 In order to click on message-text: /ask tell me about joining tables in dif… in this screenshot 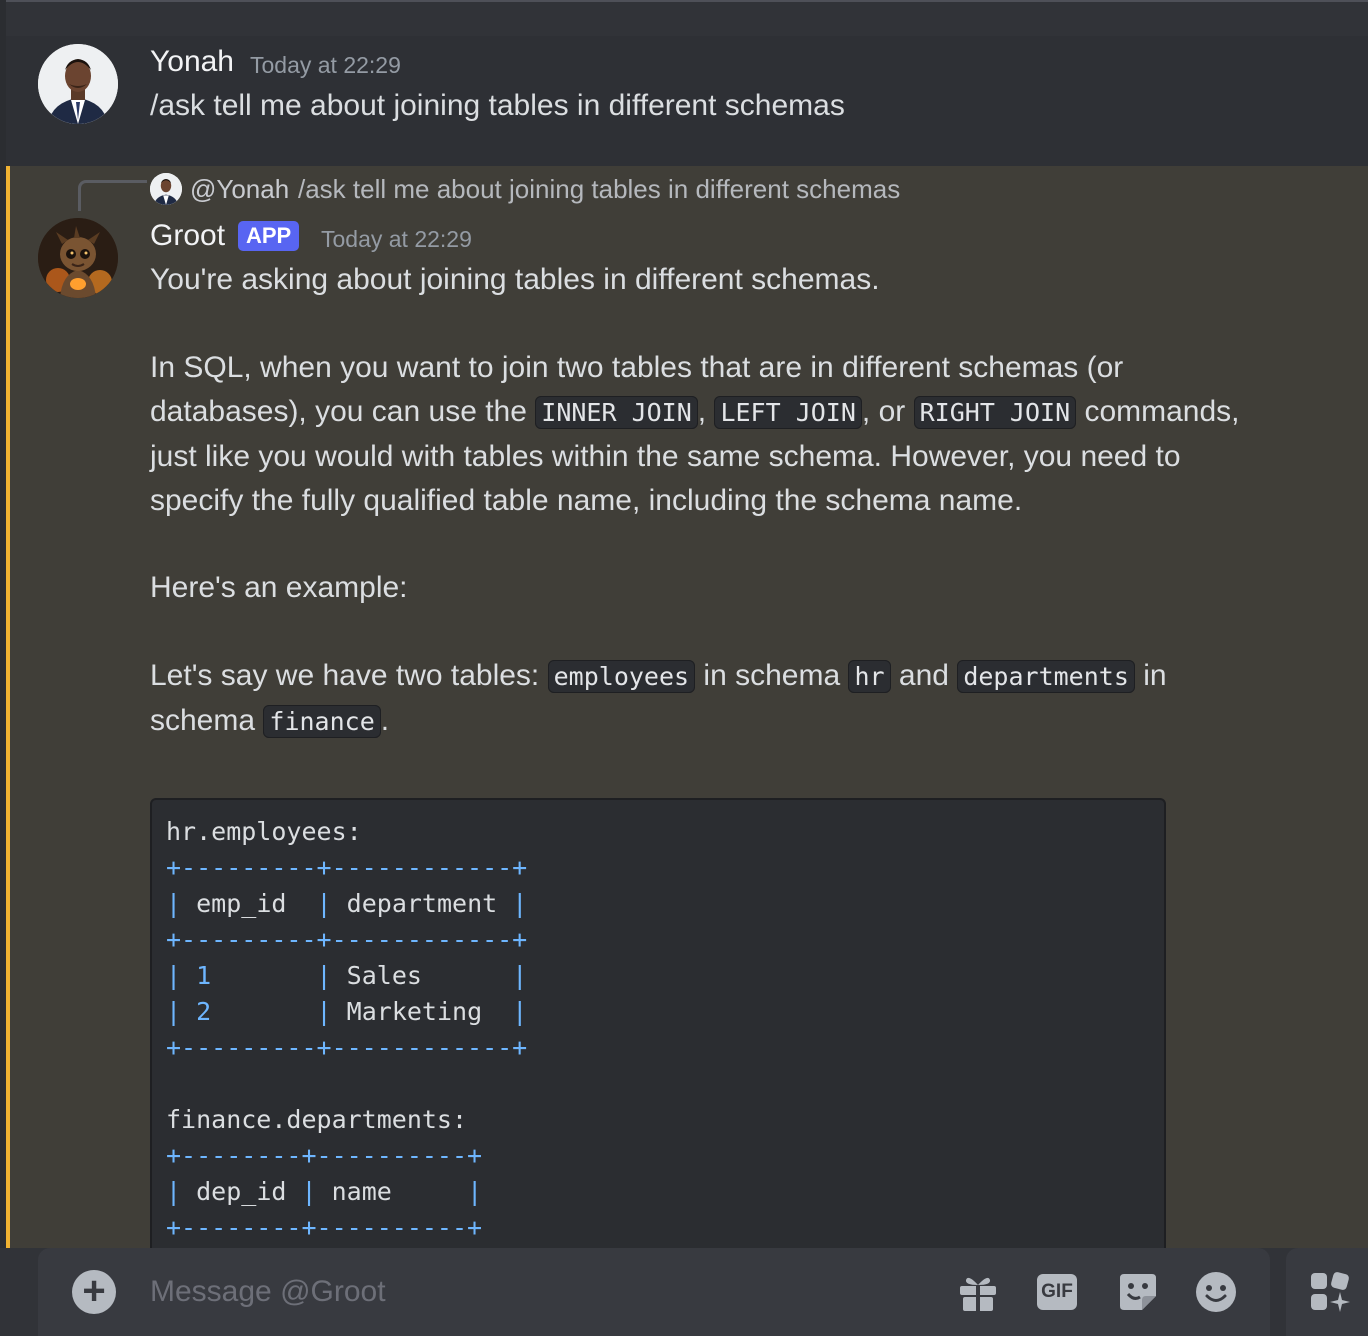, I will do `click(497, 105)`.